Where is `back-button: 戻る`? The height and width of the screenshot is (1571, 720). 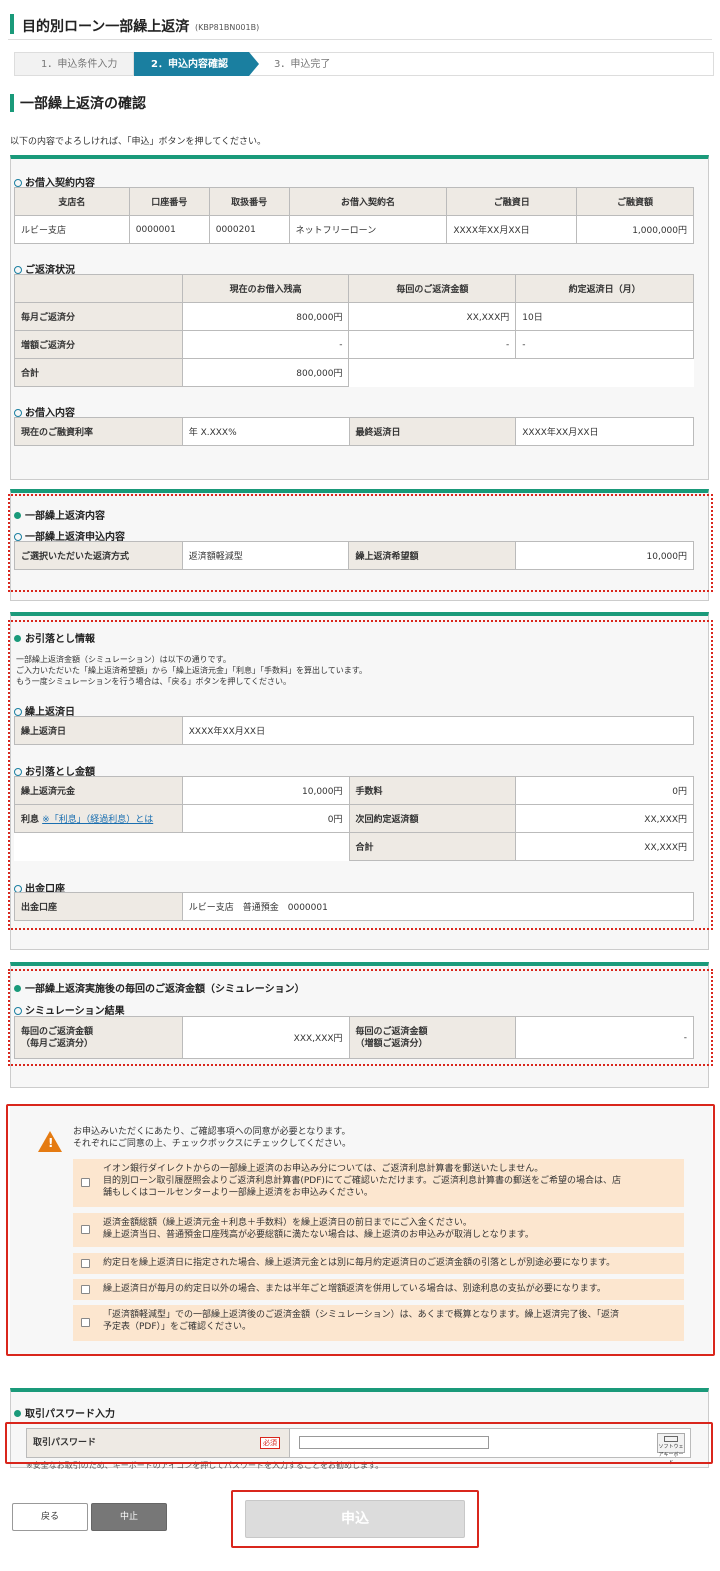
back-button: 戻る is located at coordinates (50, 1517).